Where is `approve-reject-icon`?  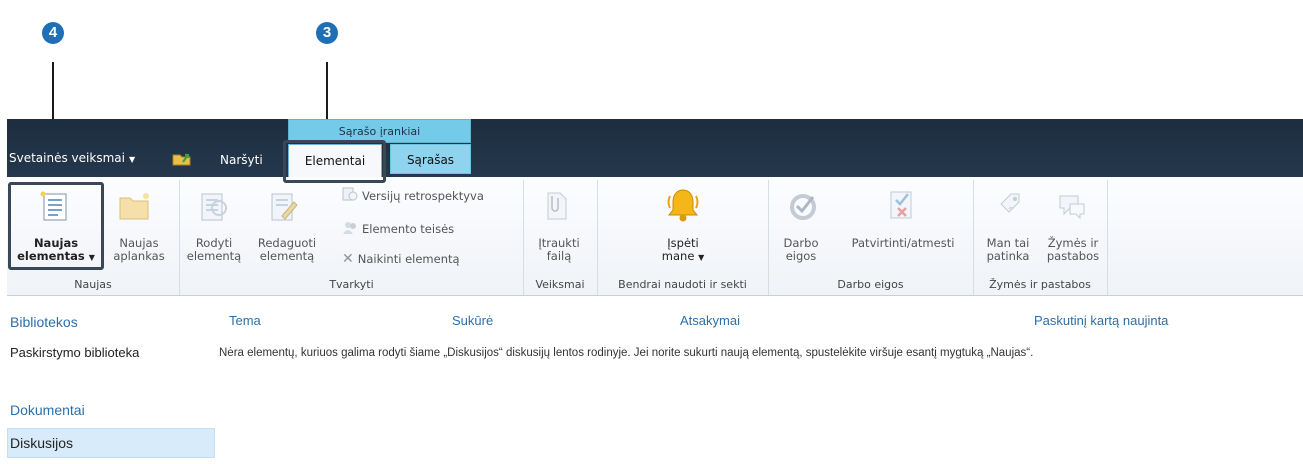 approve-reject-icon is located at coordinates (902, 206).